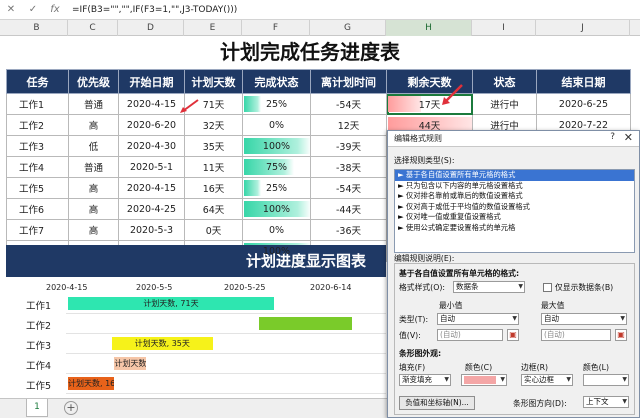 The width and height of the screenshot is (640, 418). I want to click on formula-input: =IF(B3="","",IF(F3=1,"",J3-TODAY())), so click(154, 10).